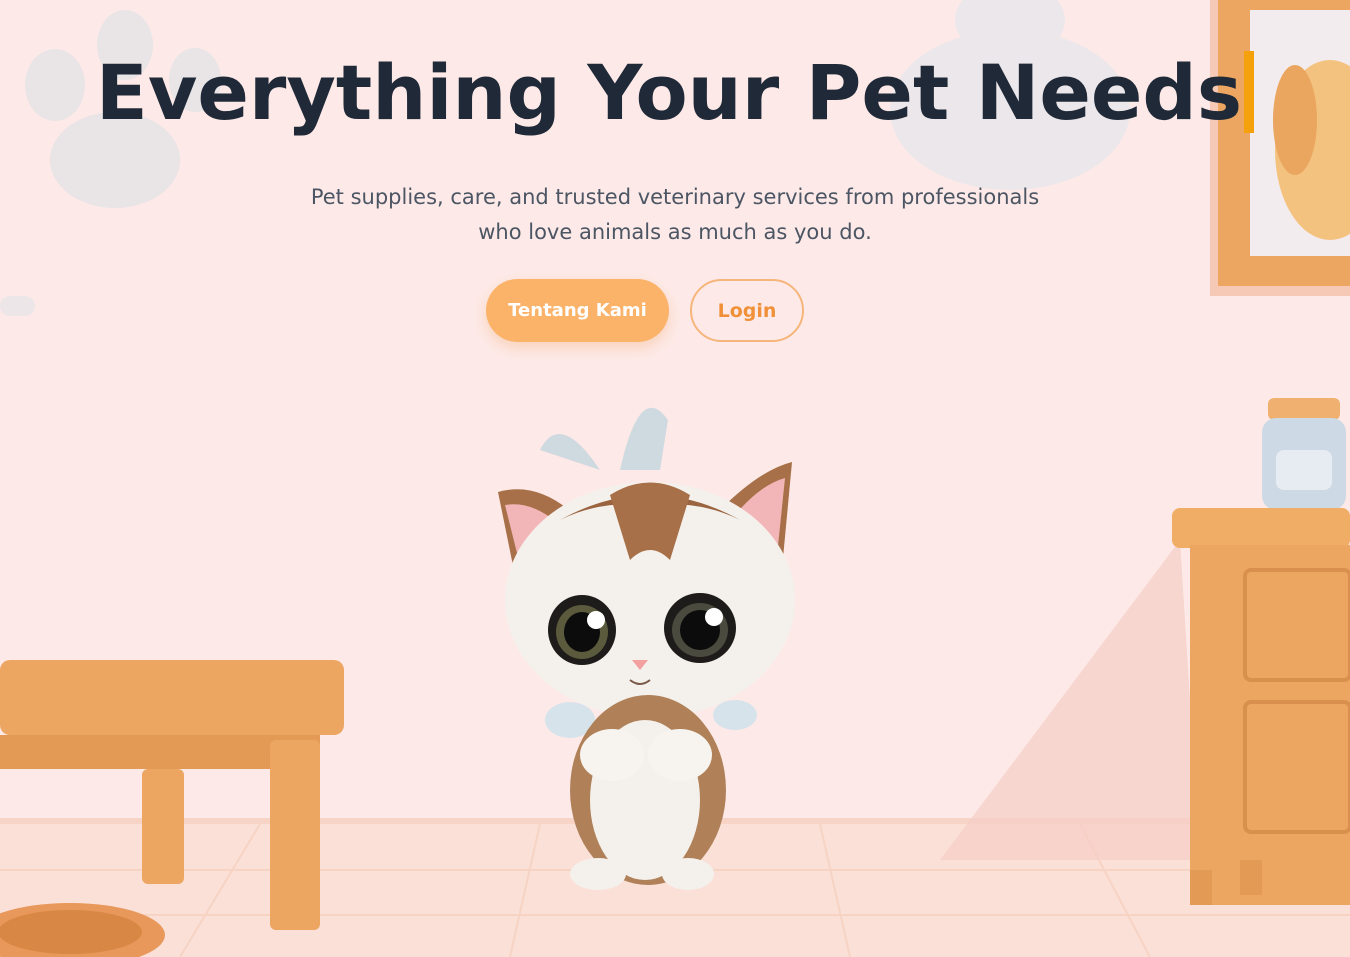 The image size is (1350, 957). Describe the element at coordinates (669, 92) in the screenshot. I see `headline-text: Everything Your Pet Needs` at that location.